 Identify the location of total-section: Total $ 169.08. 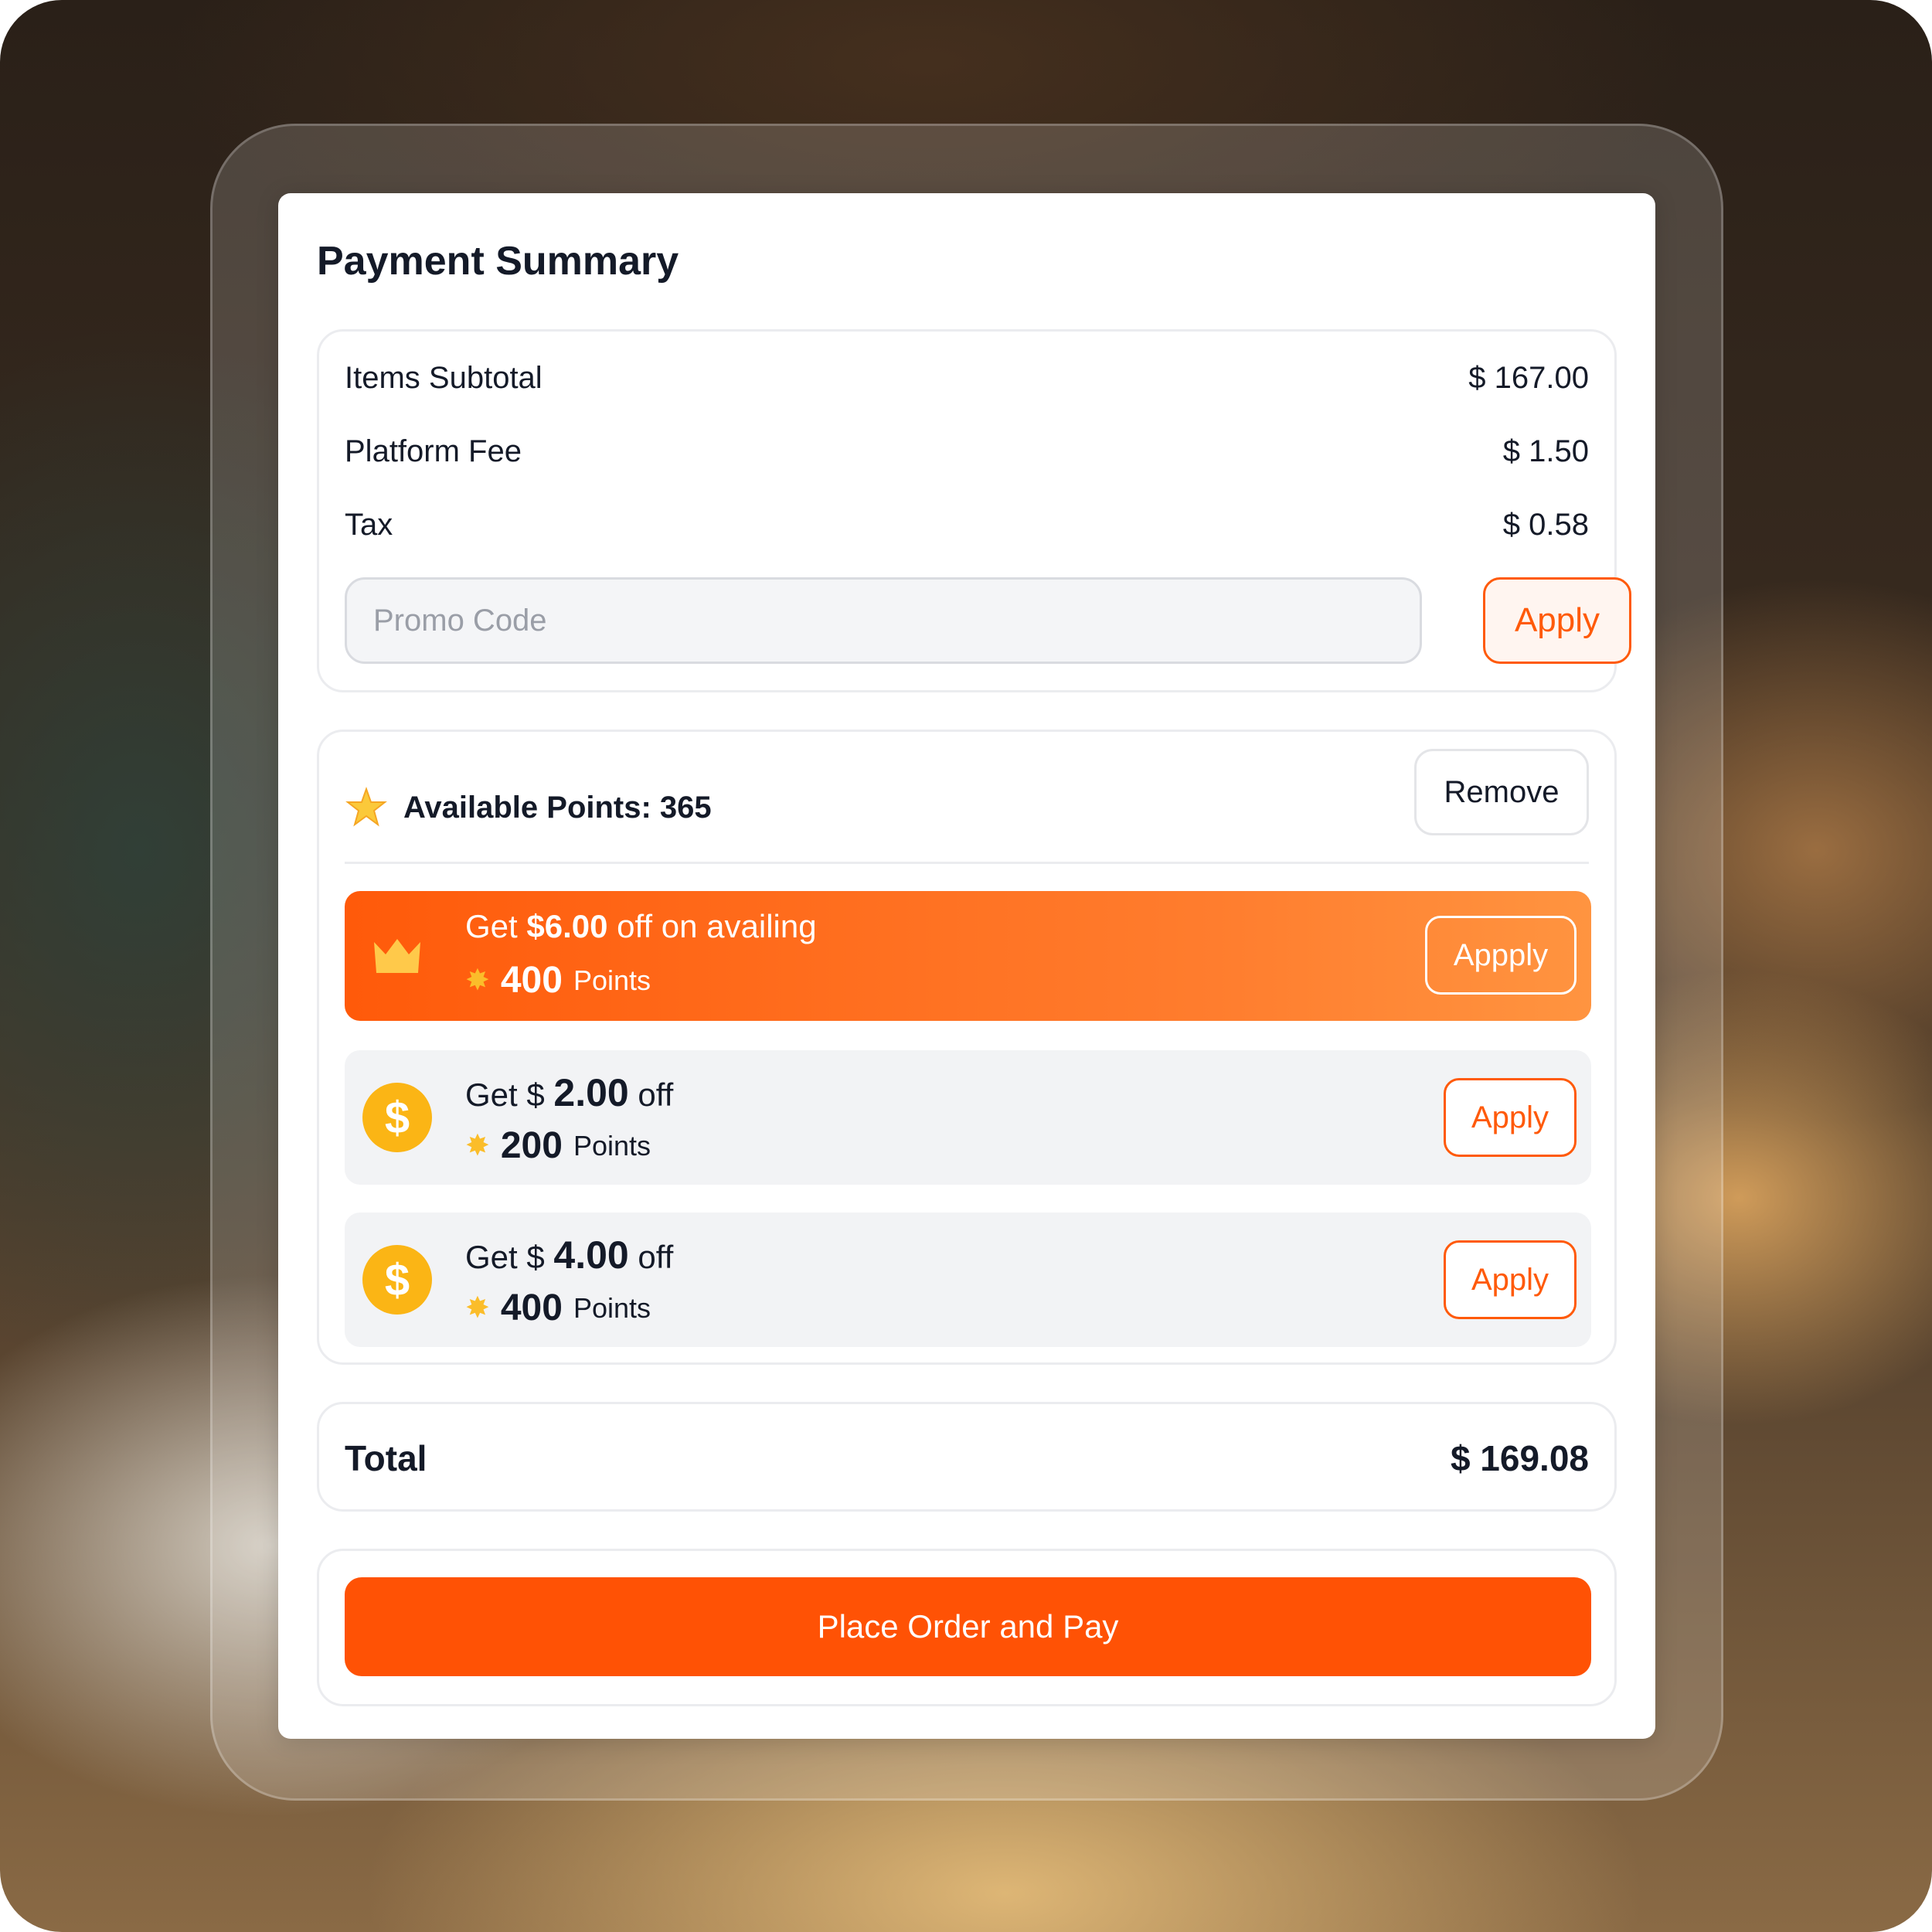
(967, 1457).